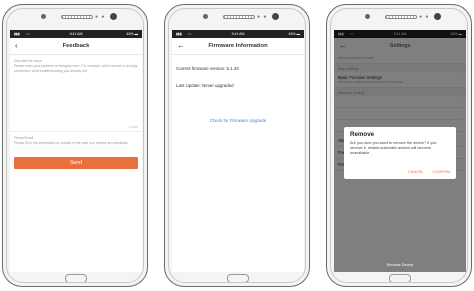  Describe the element at coordinates (441, 172) in the screenshot. I see `confirm-button: CONFIRM` at that location.